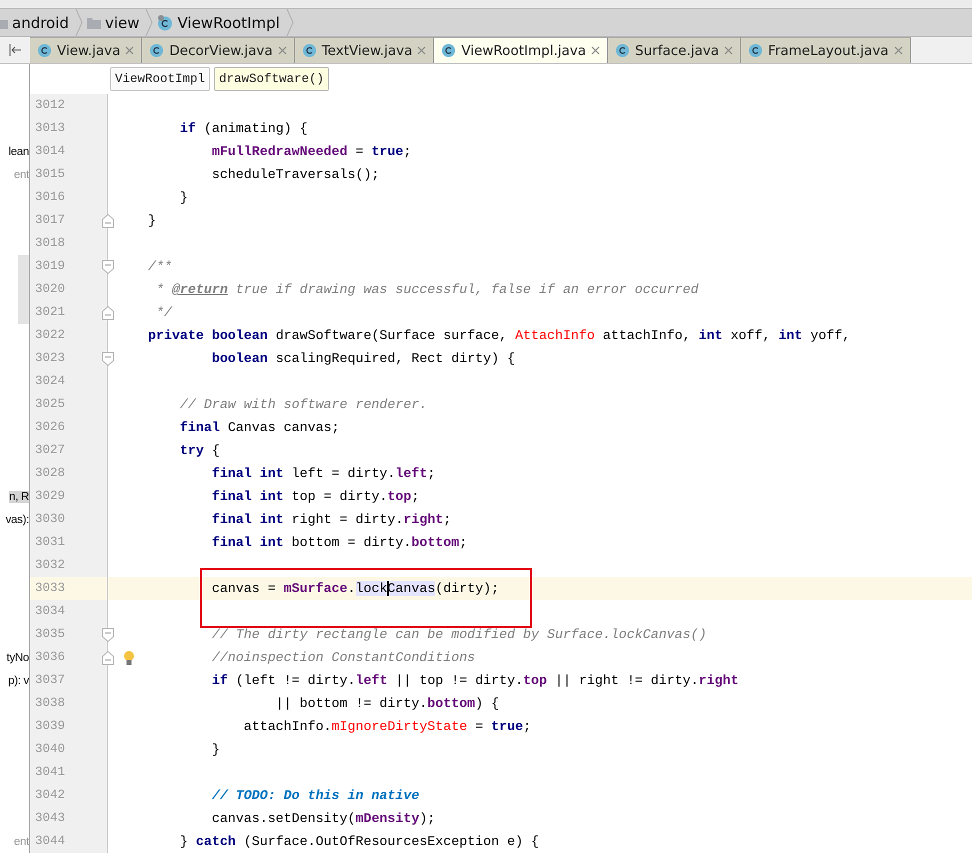  I want to click on line-number: 3029, so click(69, 496).